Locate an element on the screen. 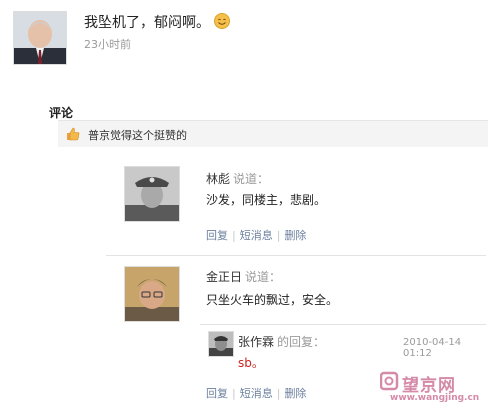  comment-2-text: 只坐火车的飘过，安全。 is located at coordinates (272, 300).